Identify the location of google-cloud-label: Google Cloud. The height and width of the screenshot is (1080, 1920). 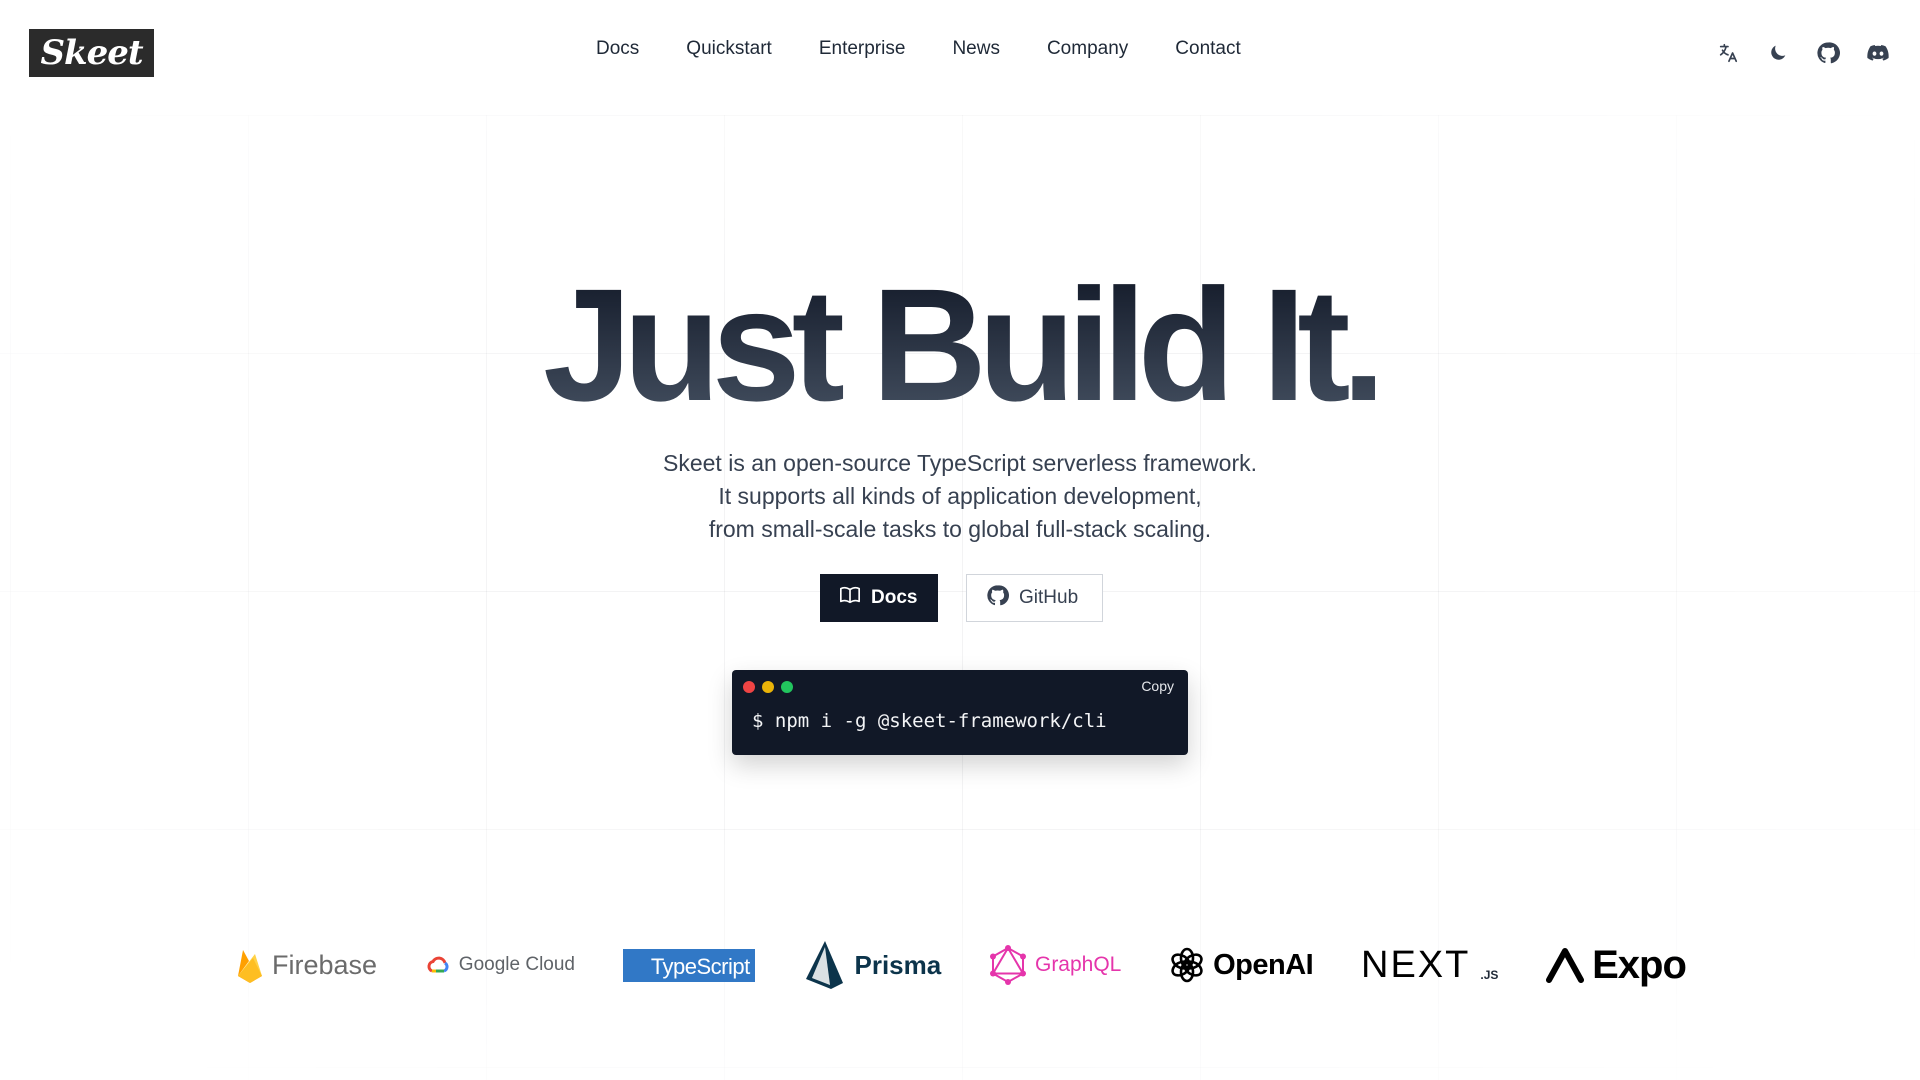
(516, 964).